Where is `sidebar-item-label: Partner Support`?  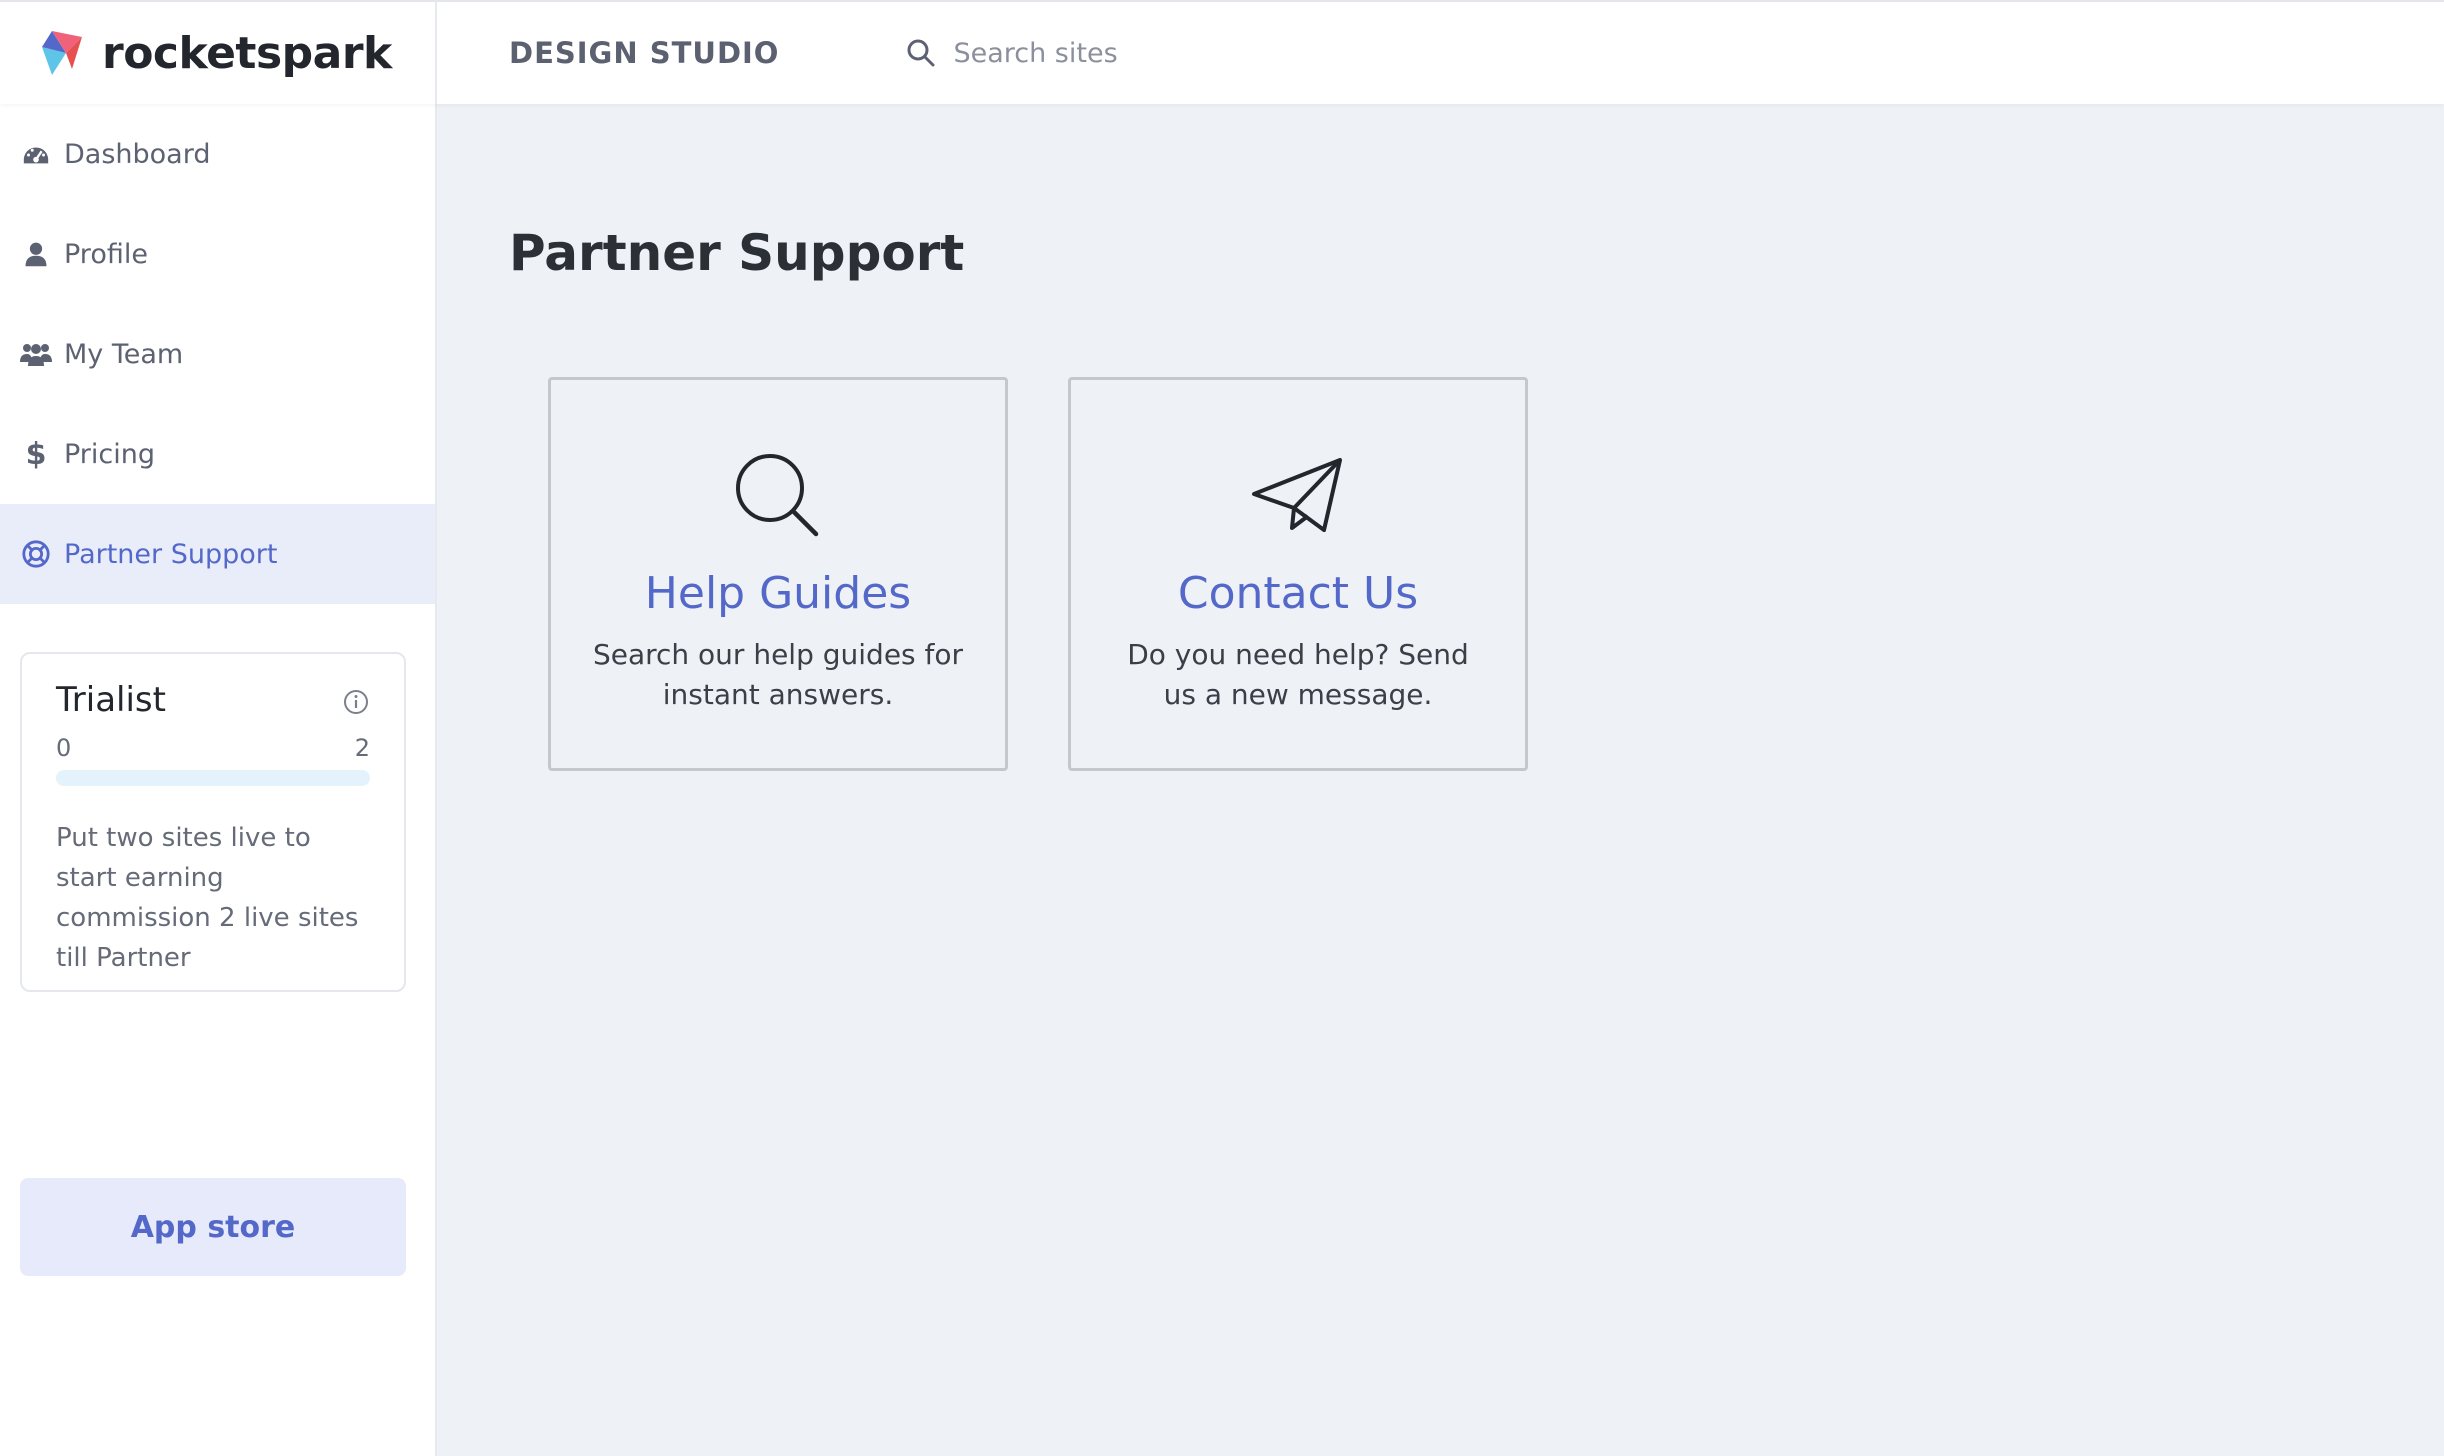 sidebar-item-label: Partner Support is located at coordinates (171, 554).